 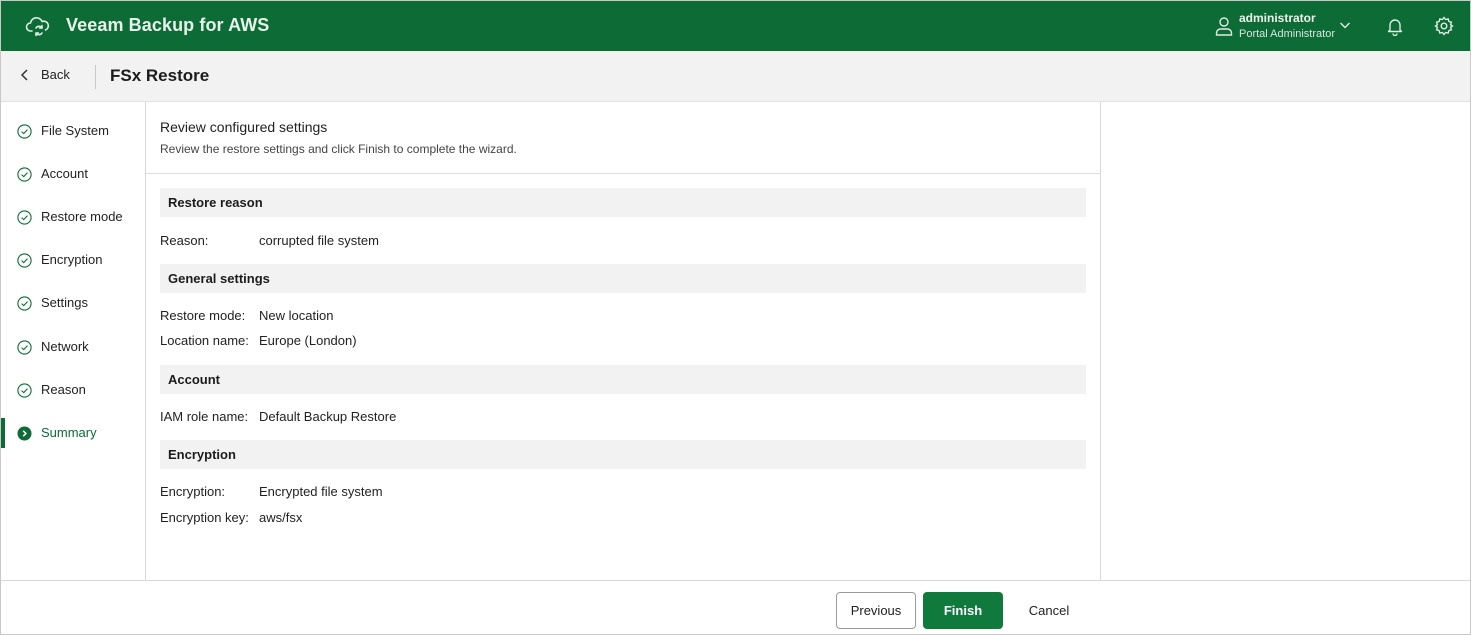 What do you see at coordinates (1395, 26) in the screenshot?
I see `bell-icon` at bounding box center [1395, 26].